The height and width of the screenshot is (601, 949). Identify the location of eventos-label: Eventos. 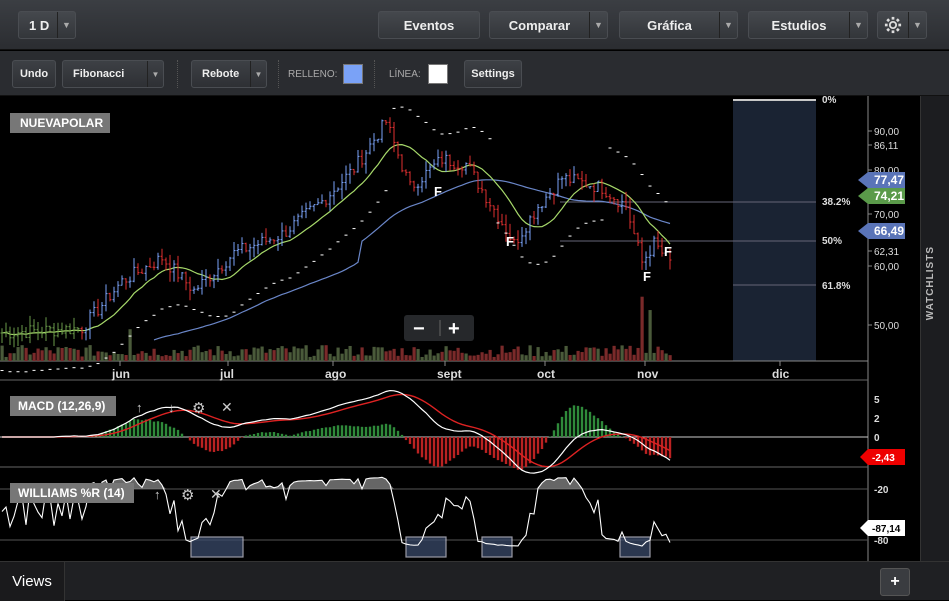
(429, 25).